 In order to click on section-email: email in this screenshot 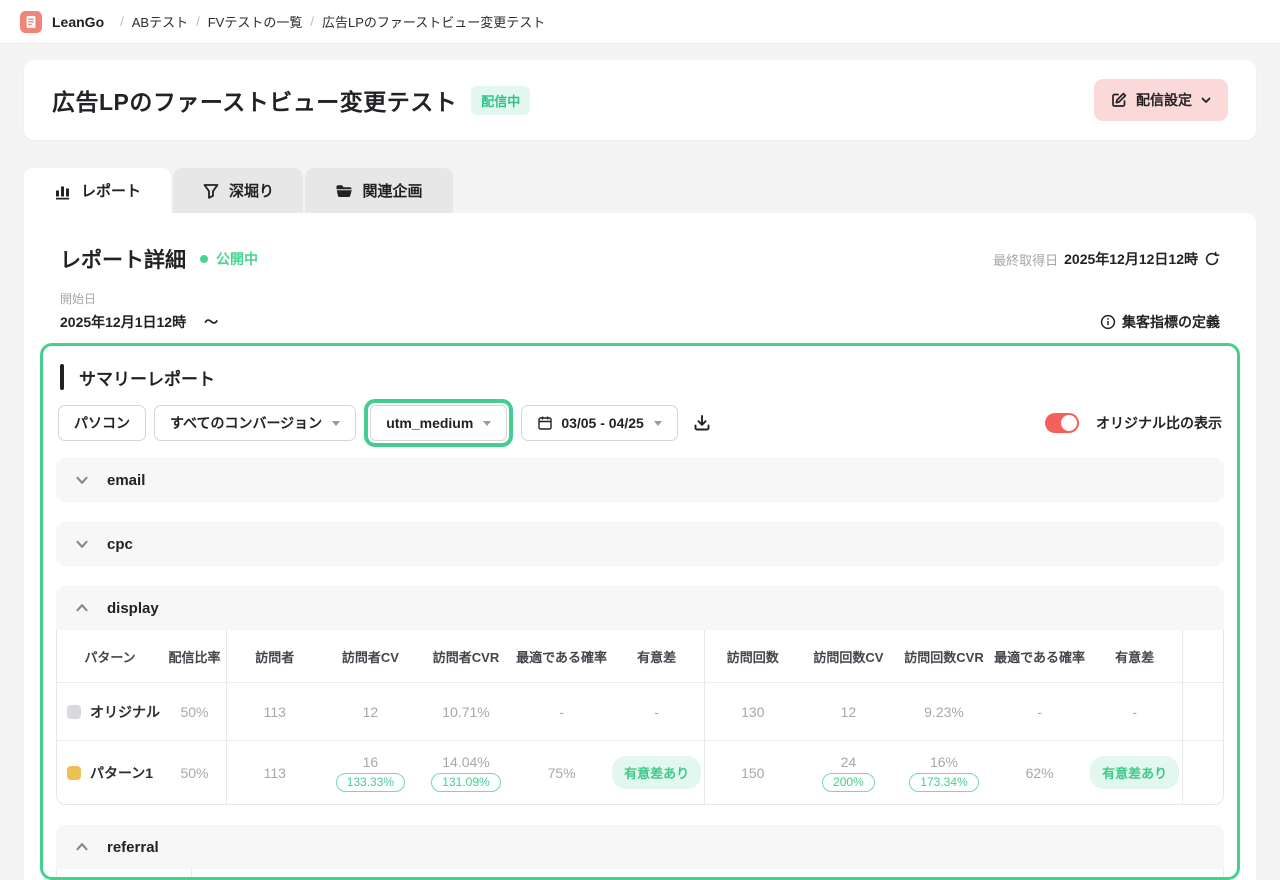, I will do `click(640, 480)`.